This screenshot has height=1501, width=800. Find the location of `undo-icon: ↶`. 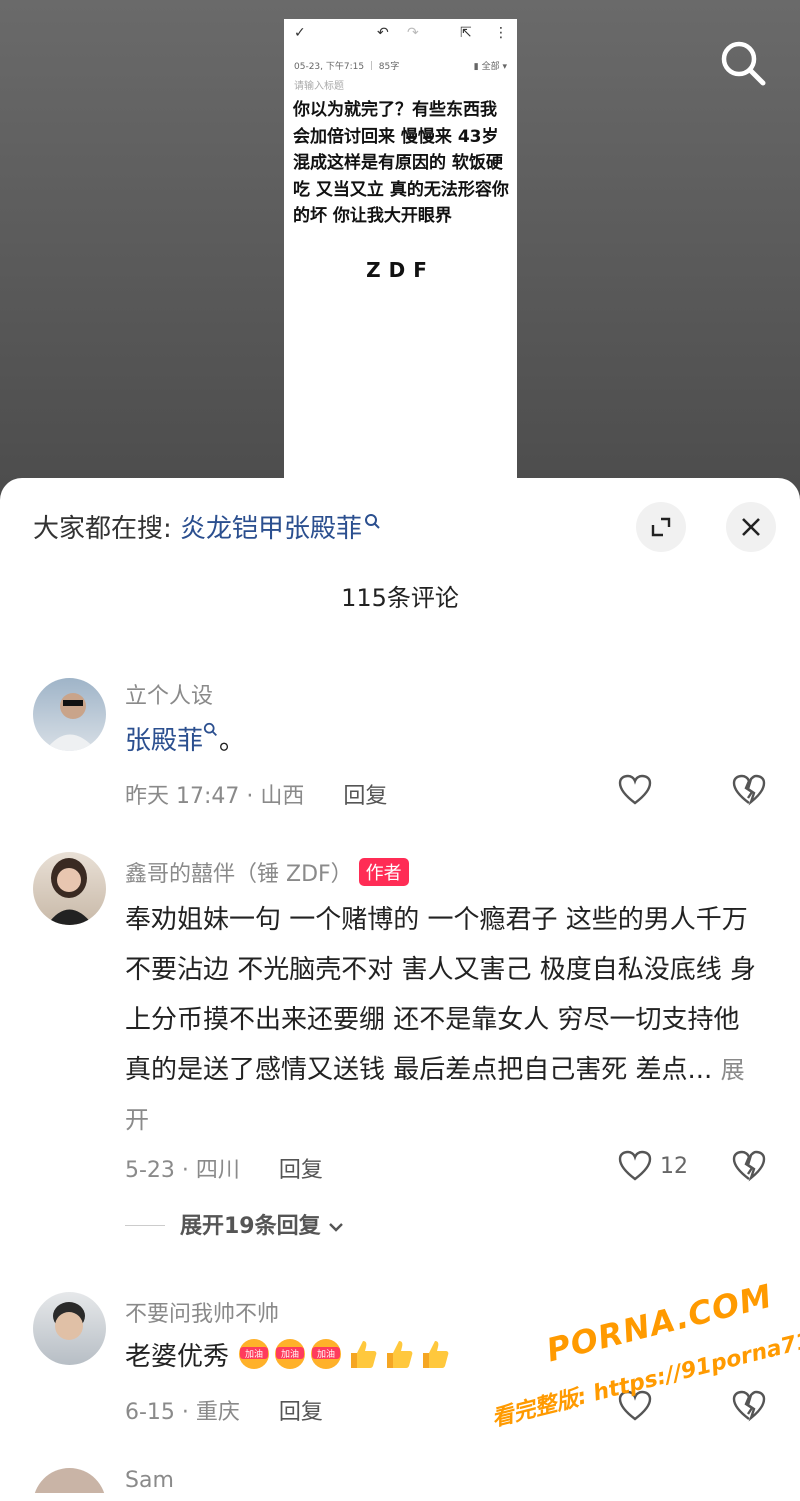

undo-icon: ↶ is located at coordinates (383, 33).